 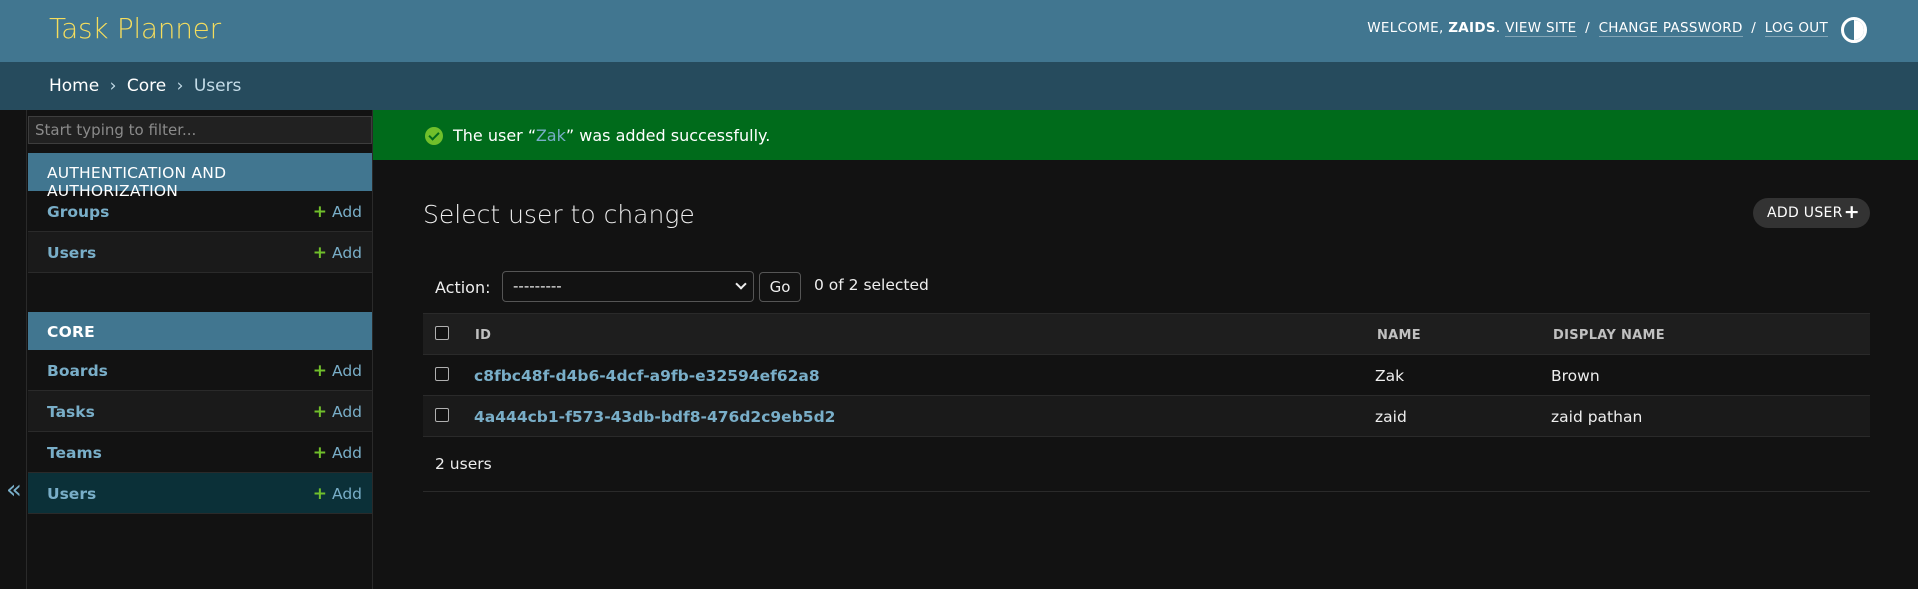 What do you see at coordinates (1805, 213) in the screenshot?
I see `add-user-label: Add user` at bounding box center [1805, 213].